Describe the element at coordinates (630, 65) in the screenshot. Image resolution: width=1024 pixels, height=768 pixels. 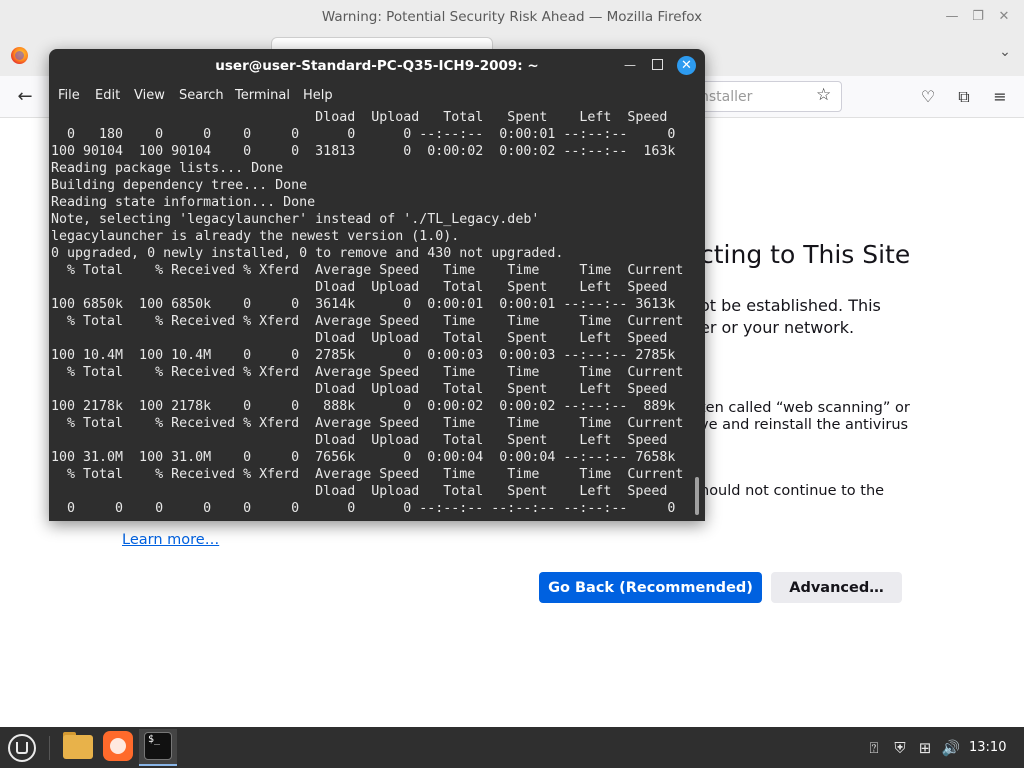
I see `terminal-minimize-icon: —` at that location.